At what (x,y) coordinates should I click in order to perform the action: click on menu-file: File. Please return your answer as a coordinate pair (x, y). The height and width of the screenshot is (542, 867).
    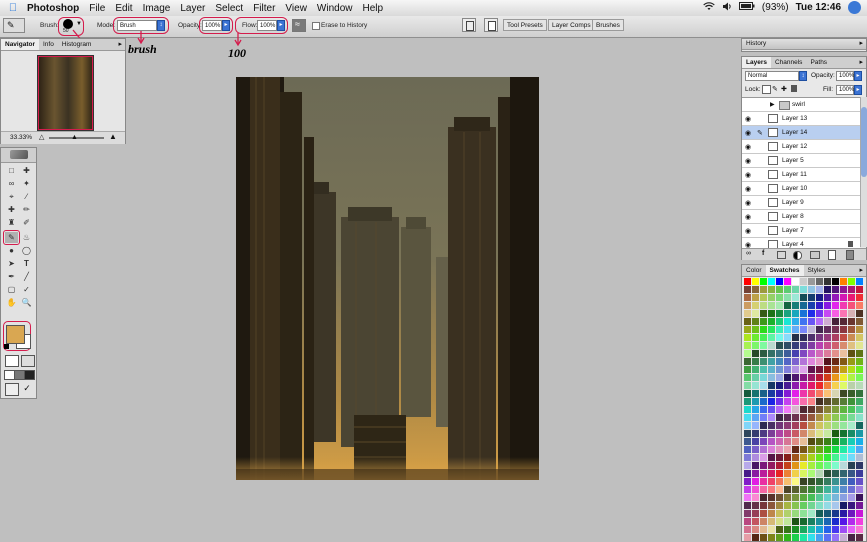
    Looking at the image, I should click on (97, 8).